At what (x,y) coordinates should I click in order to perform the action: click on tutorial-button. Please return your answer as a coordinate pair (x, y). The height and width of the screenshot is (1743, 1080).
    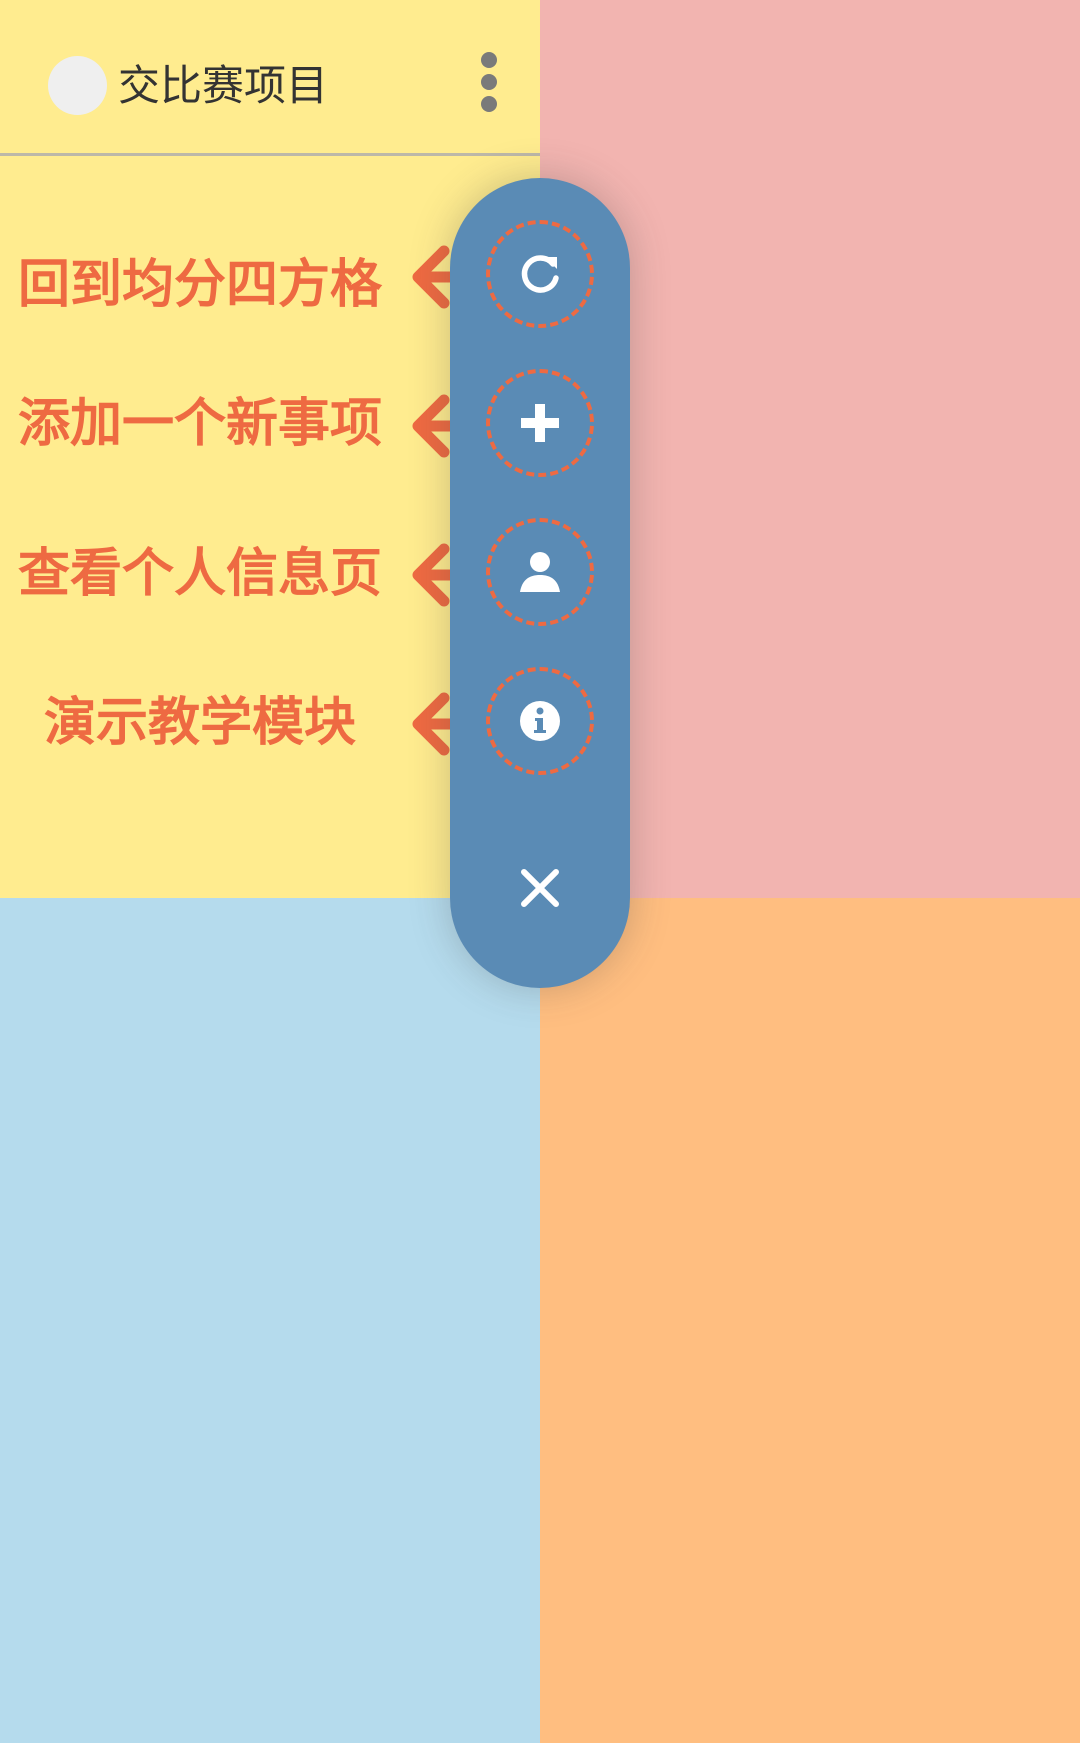
    Looking at the image, I should click on (540, 721).